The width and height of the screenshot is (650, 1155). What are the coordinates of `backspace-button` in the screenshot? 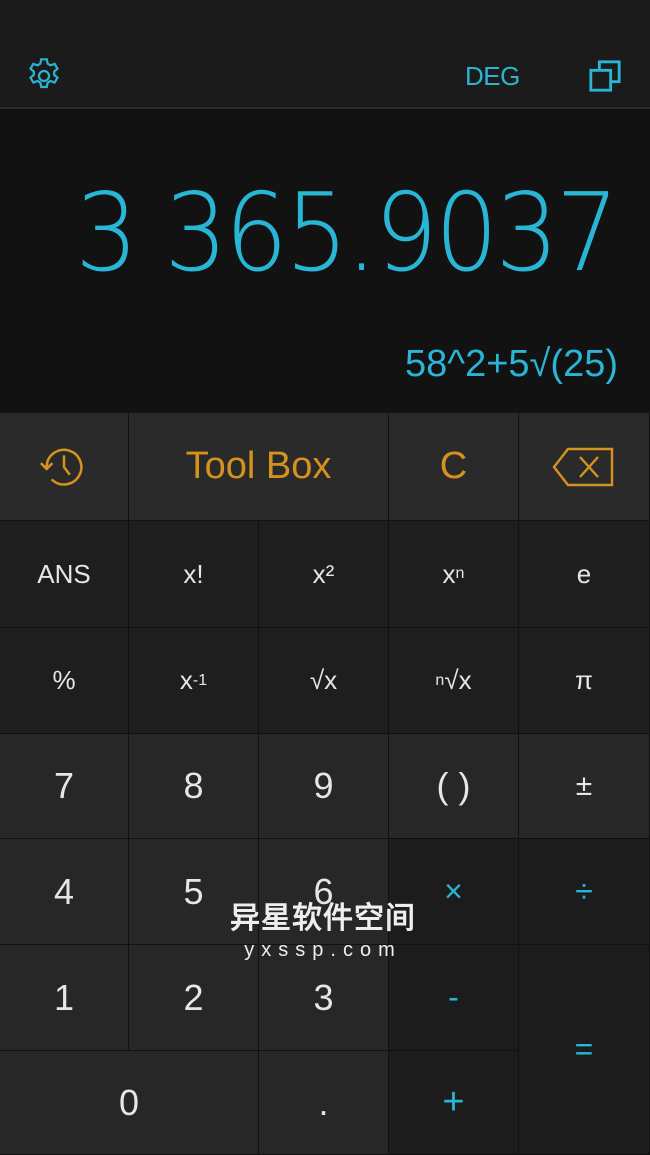 It's located at (584, 467).